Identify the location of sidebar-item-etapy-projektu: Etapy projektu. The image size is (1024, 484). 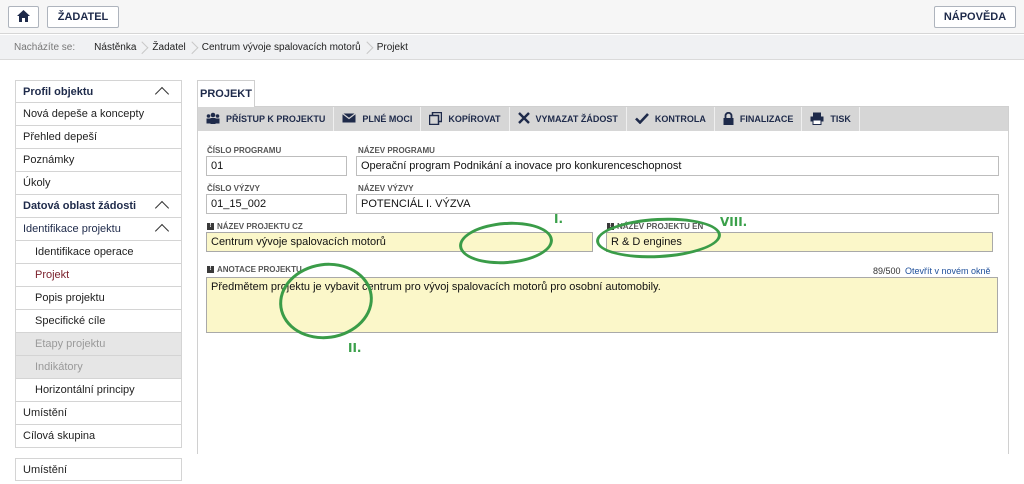
(98, 344).